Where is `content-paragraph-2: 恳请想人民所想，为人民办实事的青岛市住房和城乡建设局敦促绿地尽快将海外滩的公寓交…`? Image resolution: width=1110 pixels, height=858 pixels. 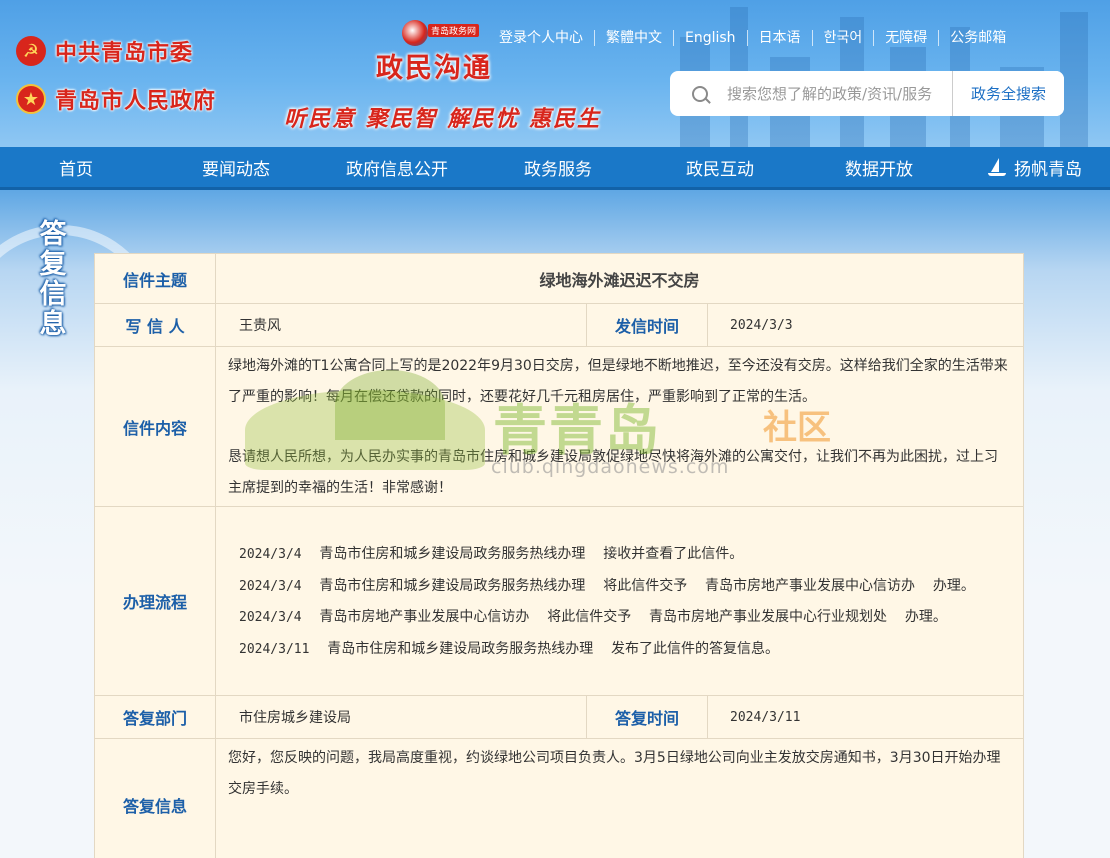
content-paragraph-2: 恳请想人民所想，为人民办实事的青岛市住房和城乡建设局敦促绿地尽快将海外滩的公寓交… is located at coordinates (613, 472).